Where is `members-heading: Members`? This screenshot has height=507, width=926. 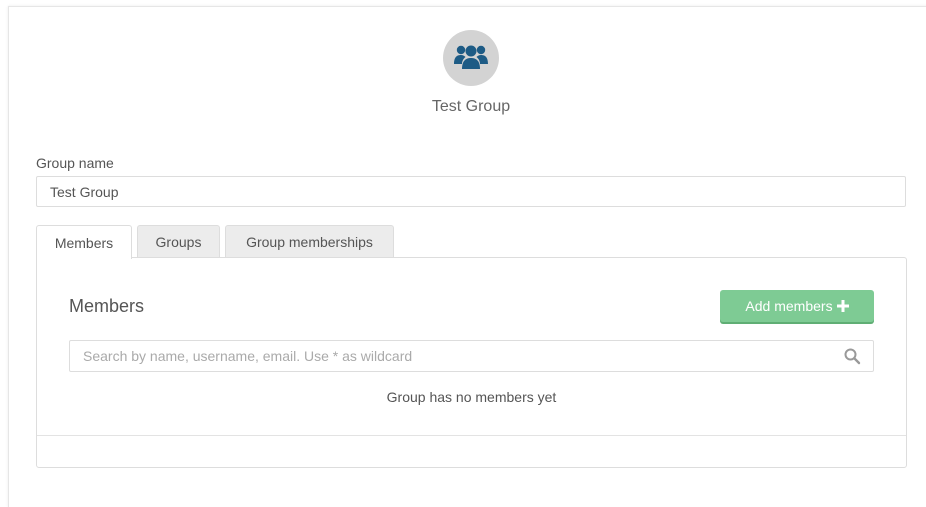 members-heading: Members is located at coordinates (107, 306).